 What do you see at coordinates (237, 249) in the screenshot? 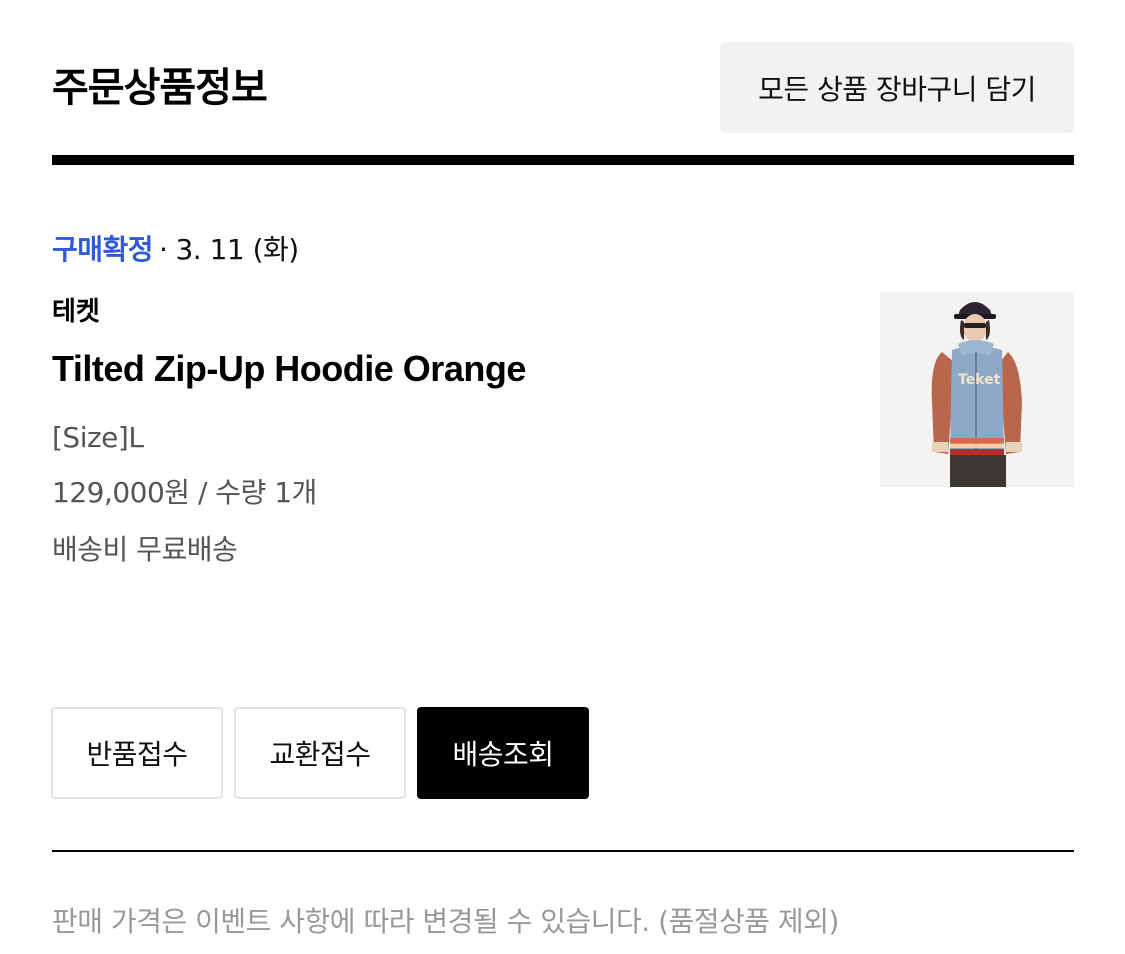
I see `order-date: 3. 11 (화)` at bounding box center [237, 249].